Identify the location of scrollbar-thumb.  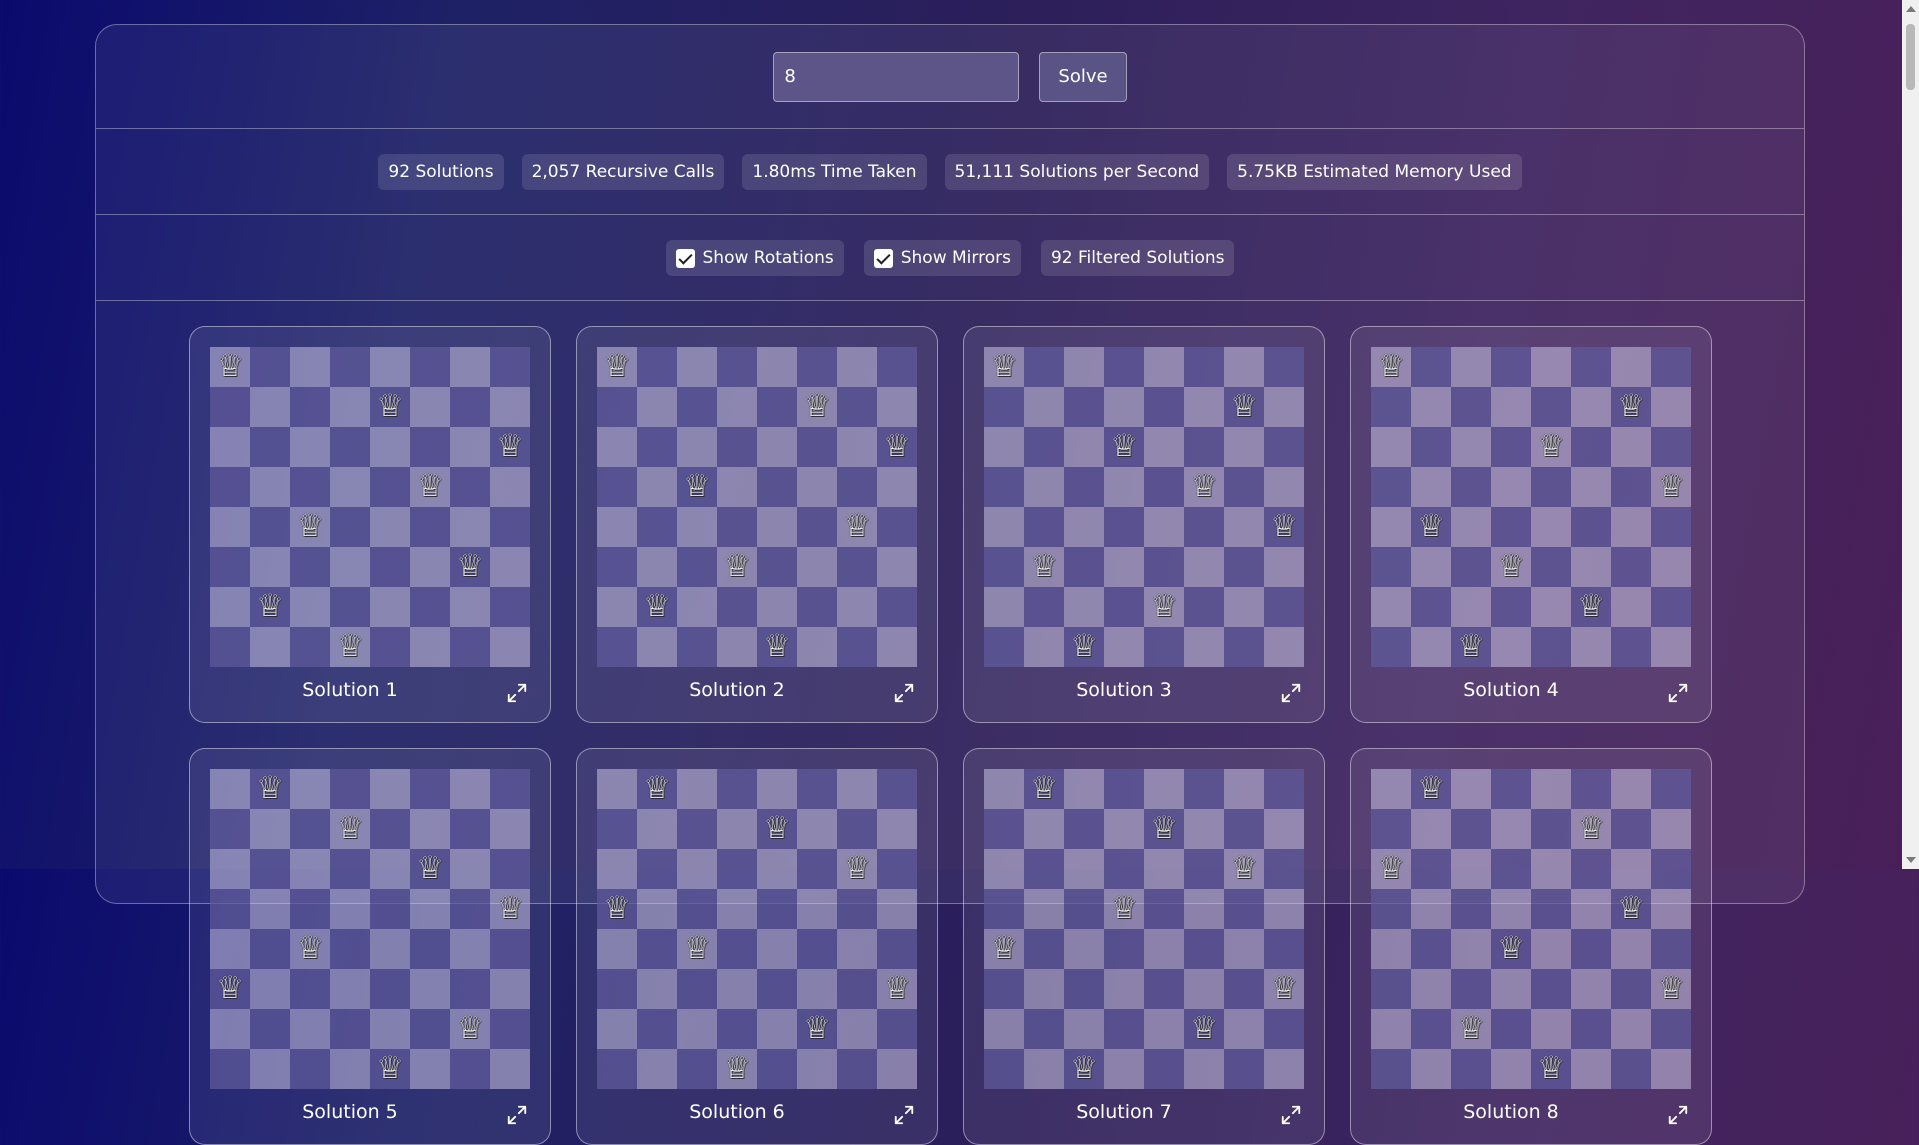
(1910, 57).